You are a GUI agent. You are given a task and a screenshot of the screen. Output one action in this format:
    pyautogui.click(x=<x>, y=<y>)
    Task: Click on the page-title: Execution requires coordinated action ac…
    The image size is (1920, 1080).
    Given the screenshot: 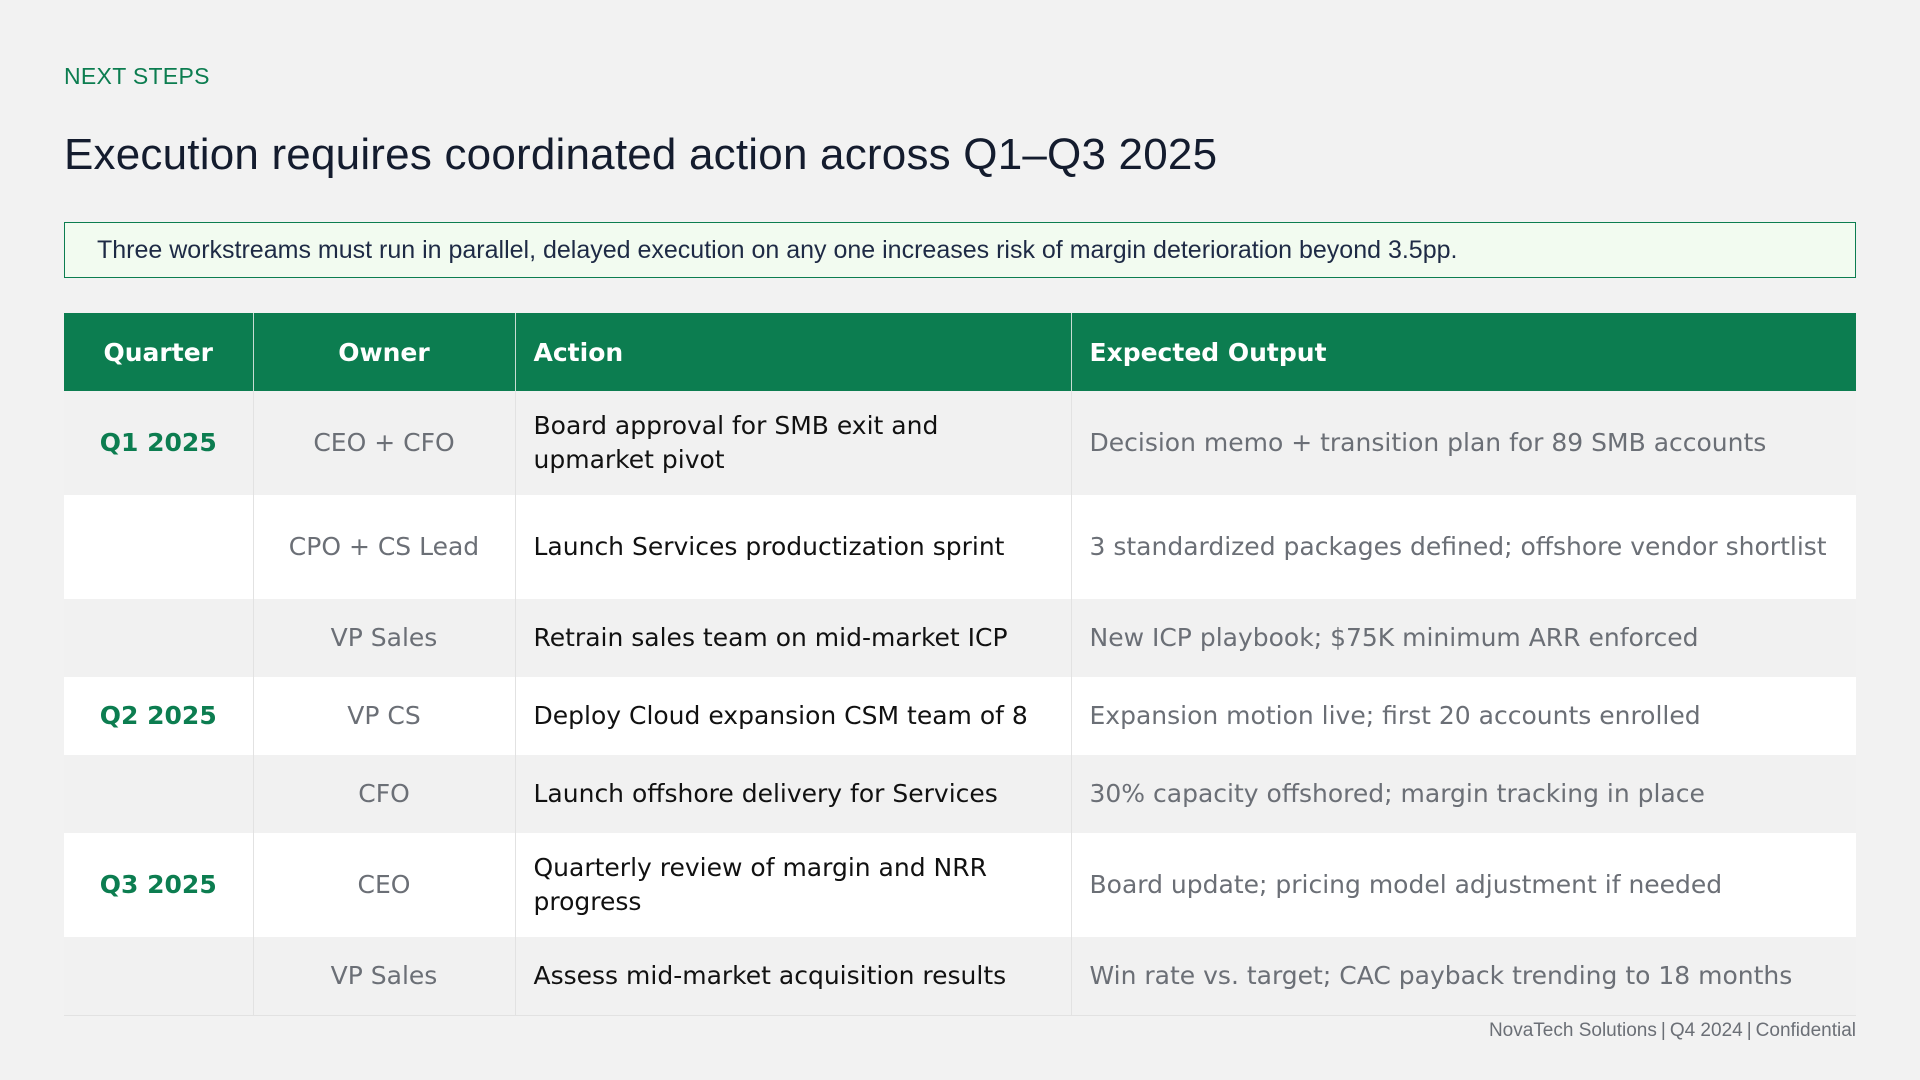 What is the action you would take?
    pyautogui.click(x=641, y=154)
    